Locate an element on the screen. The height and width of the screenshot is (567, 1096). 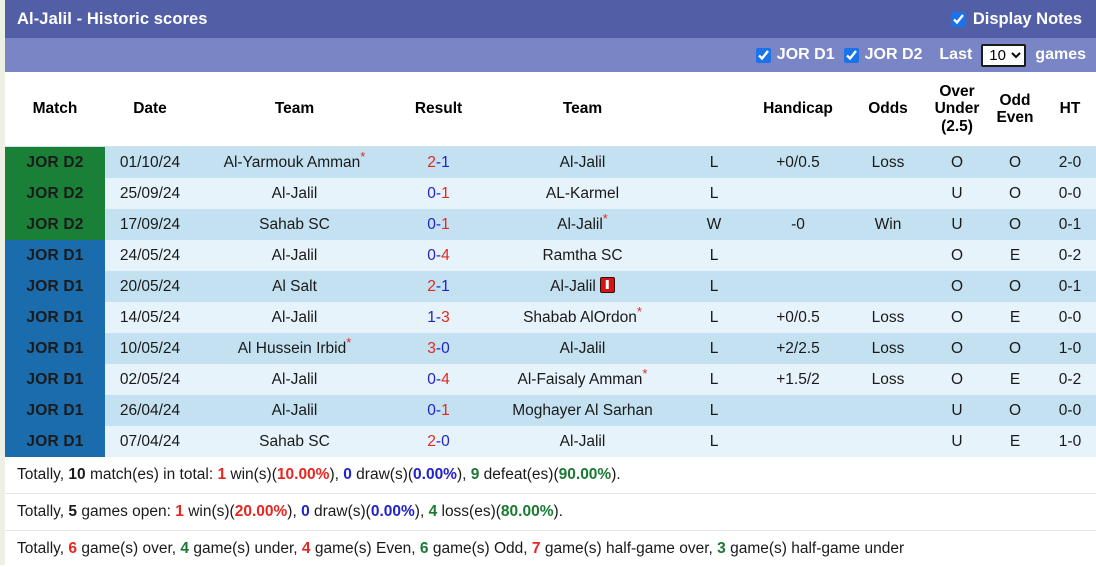
away-team-label: Al-Faisaly Amman is located at coordinates (580, 379).